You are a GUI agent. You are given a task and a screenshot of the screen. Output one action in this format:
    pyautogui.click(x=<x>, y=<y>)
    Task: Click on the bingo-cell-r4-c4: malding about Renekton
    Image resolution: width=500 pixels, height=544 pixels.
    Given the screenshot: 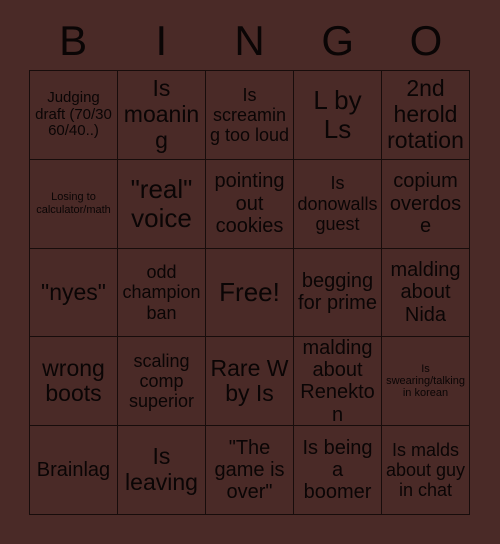 What is the action you would take?
    pyautogui.click(x=338, y=382)
    